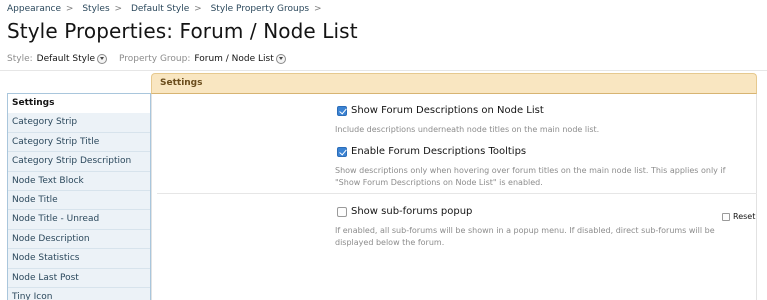 This screenshot has height=300, width=767. Describe the element at coordinates (412, 211) in the screenshot. I see `option-label: Show sub-forums popup` at that location.